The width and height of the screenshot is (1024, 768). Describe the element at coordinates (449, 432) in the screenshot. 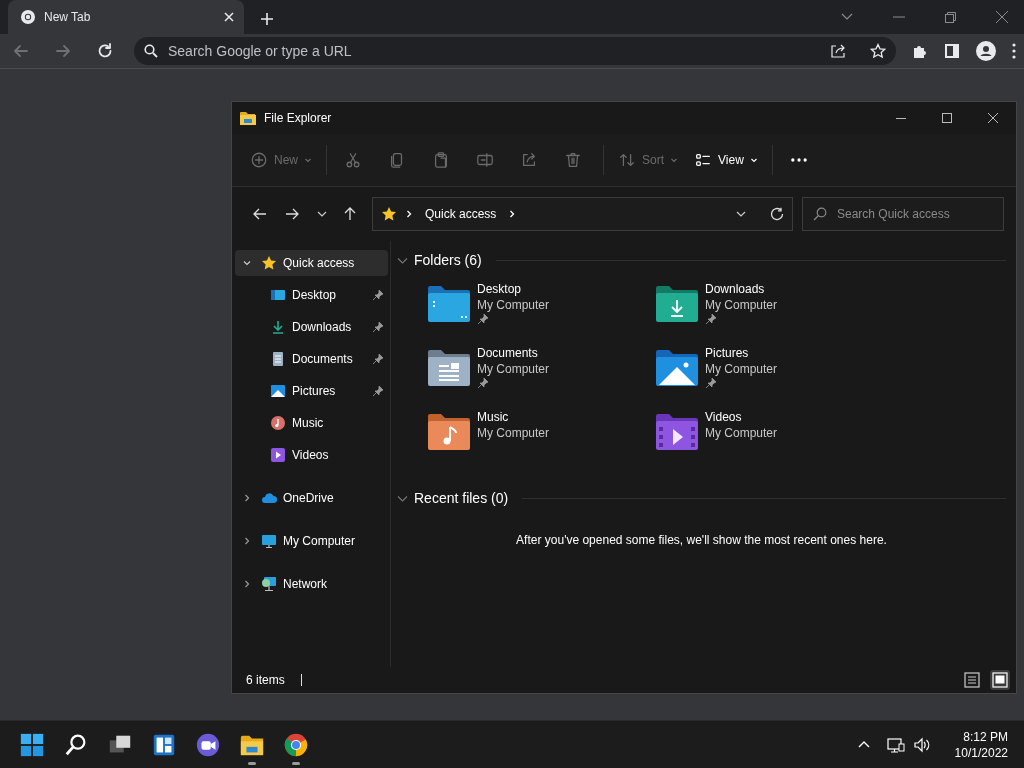

I see `music-folder-icon` at that location.